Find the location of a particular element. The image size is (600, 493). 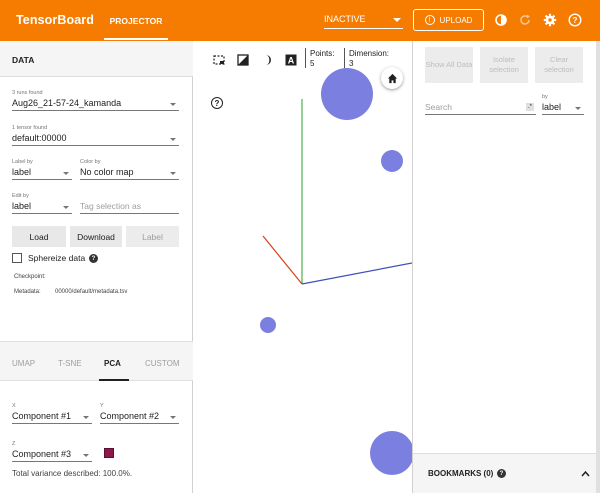

bookmarks-help-icon: ? is located at coordinates (501, 473).